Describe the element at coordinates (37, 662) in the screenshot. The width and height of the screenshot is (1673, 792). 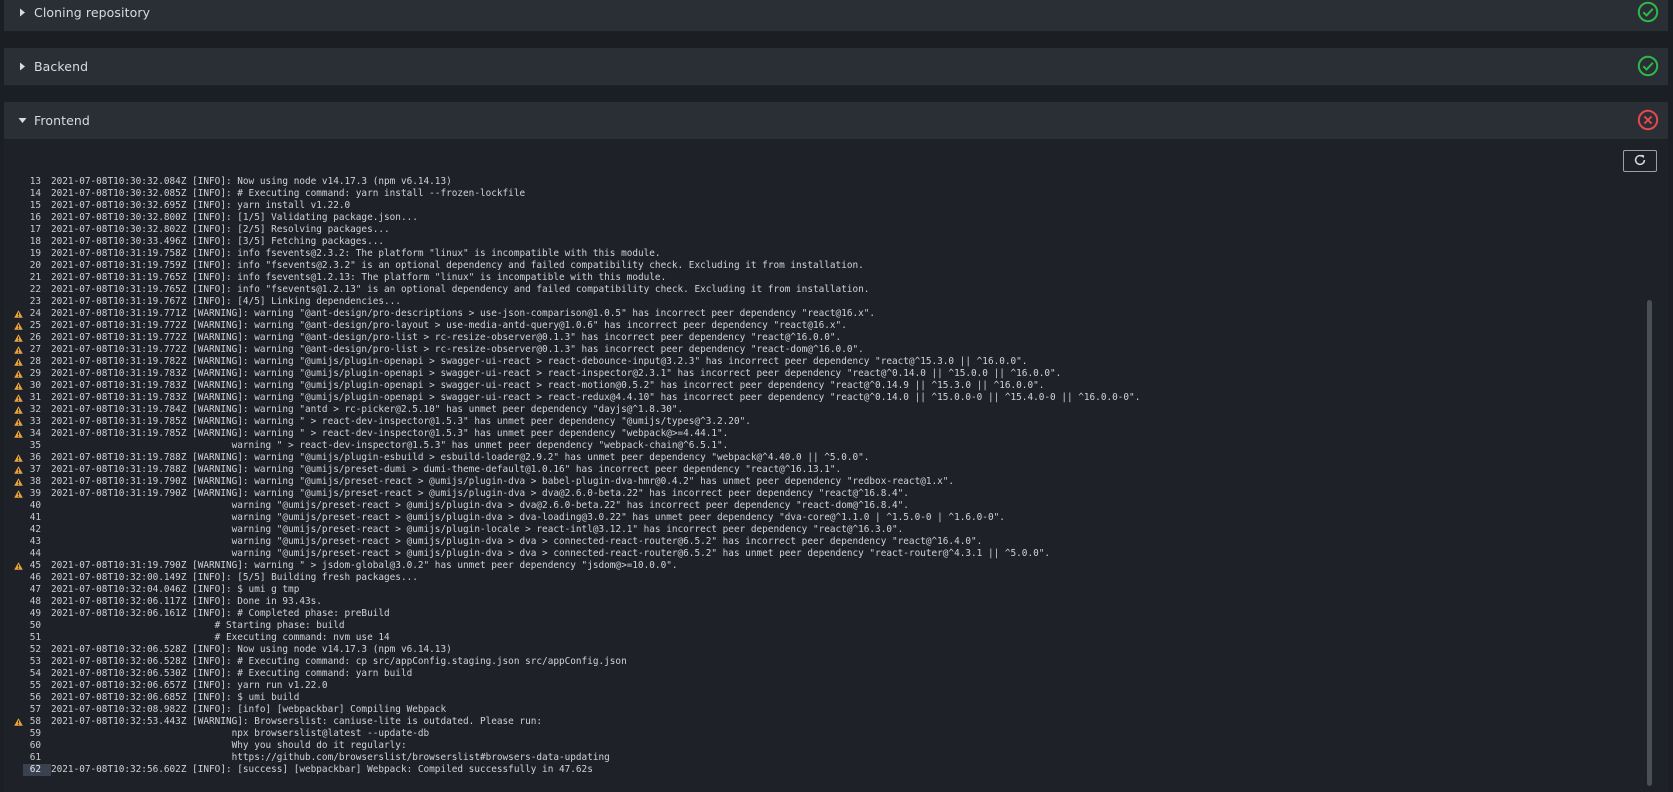
I see `line-number: 53` at that location.